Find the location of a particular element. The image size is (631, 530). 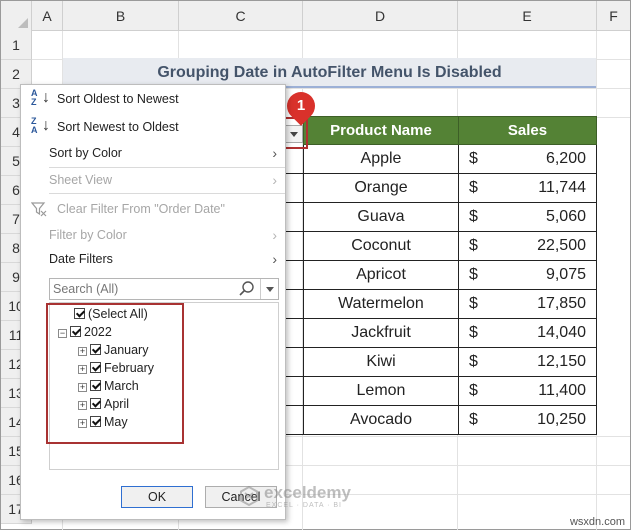

sort-by-color: Sort by Color › is located at coordinates (153, 153).